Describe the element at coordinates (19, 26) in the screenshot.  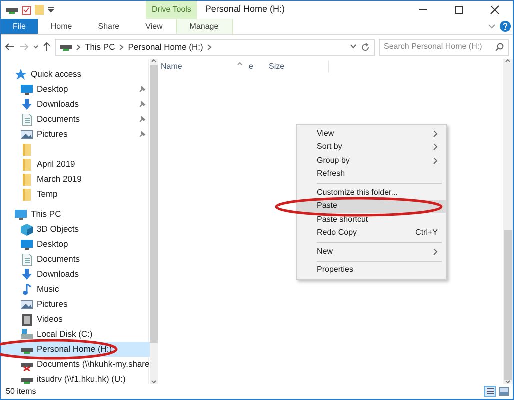
I see `file-tab: File` at that location.